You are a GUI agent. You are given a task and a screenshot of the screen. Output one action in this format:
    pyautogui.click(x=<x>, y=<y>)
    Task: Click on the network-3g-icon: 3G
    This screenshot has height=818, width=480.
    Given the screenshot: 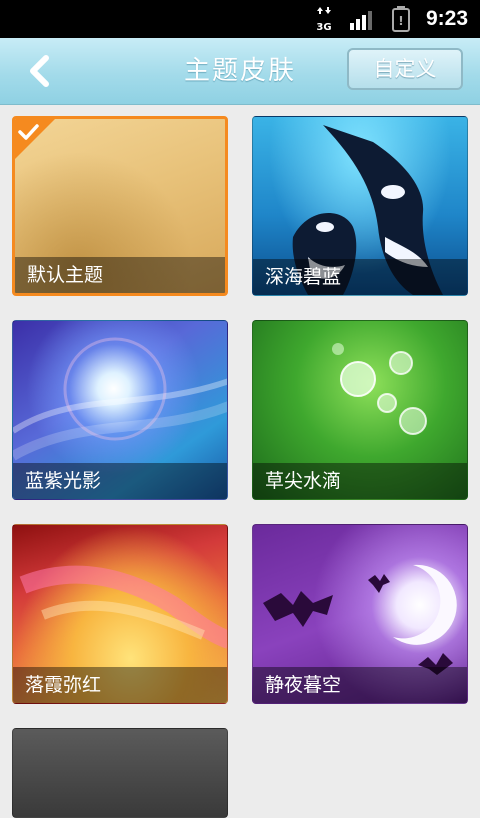 What is the action you would take?
    pyautogui.click(x=324, y=19)
    